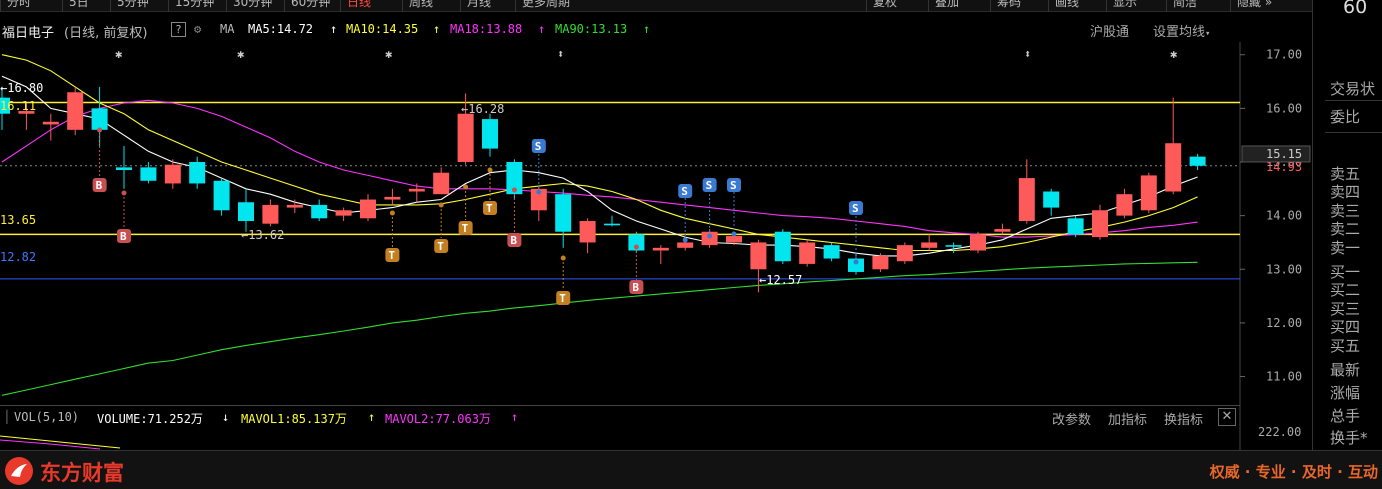 This screenshot has width=1382, height=489. Describe the element at coordinates (82, 473) in the screenshot. I see `brand-name: 东方财富` at that location.